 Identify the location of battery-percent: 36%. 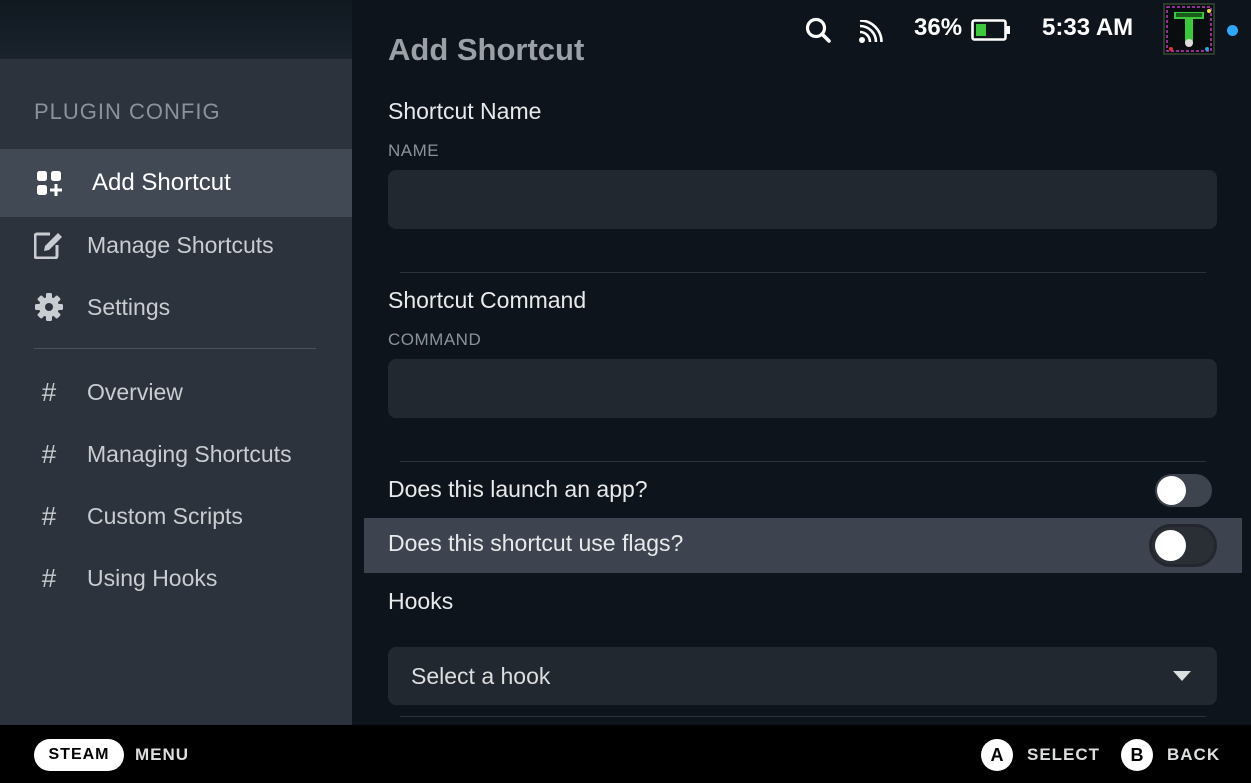
(938, 27).